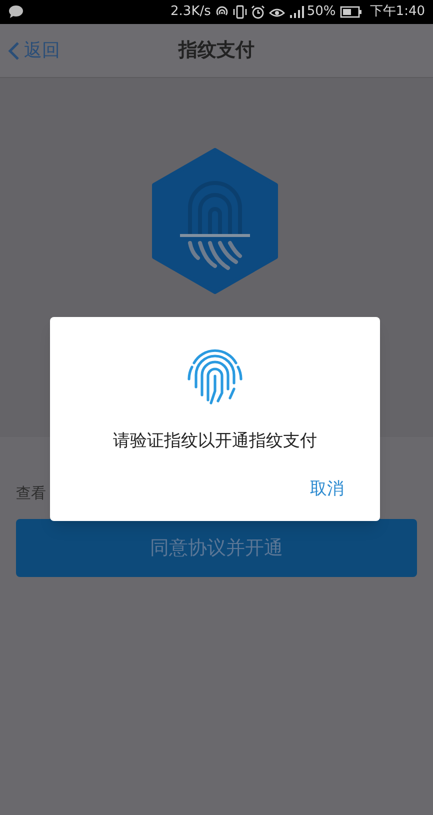 The height and width of the screenshot is (815, 433). What do you see at coordinates (321, 12) in the screenshot?
I see `battery-percent: 50%` at bounding box center [321, 12].